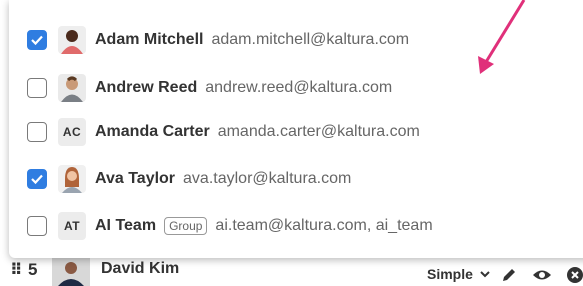  What do you see at coordinates (574, 275) in the screenshot?
I see `close-circle-icon` at bounding box center [574, 275].